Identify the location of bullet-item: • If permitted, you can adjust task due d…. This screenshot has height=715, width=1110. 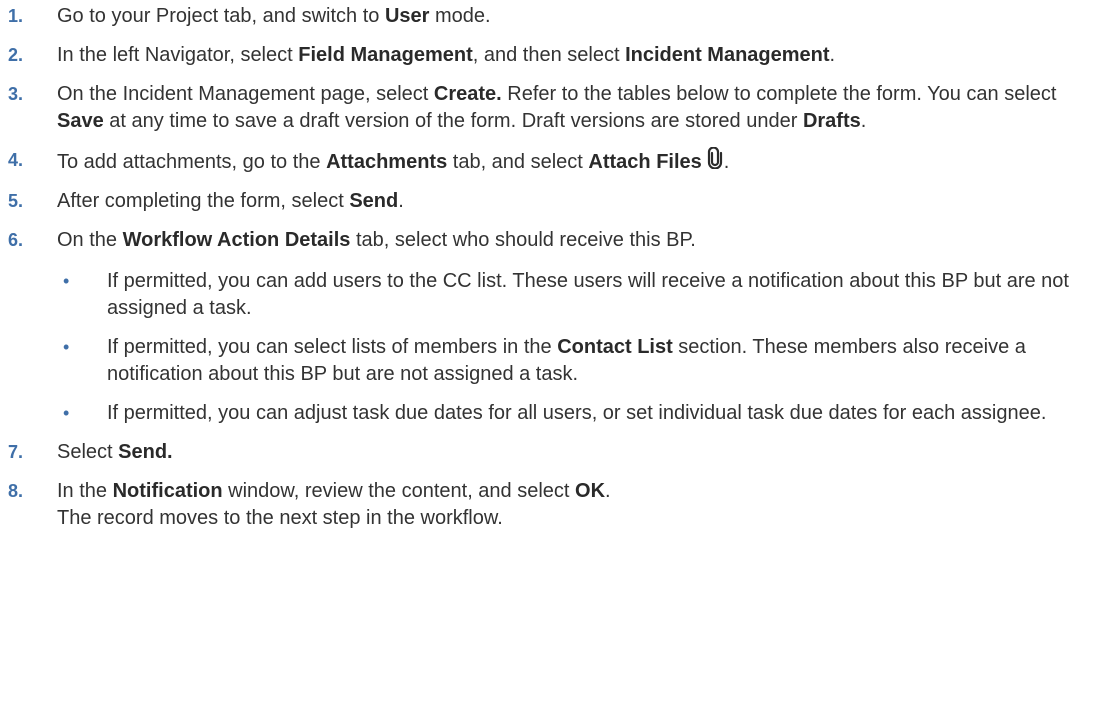
(578, 413).